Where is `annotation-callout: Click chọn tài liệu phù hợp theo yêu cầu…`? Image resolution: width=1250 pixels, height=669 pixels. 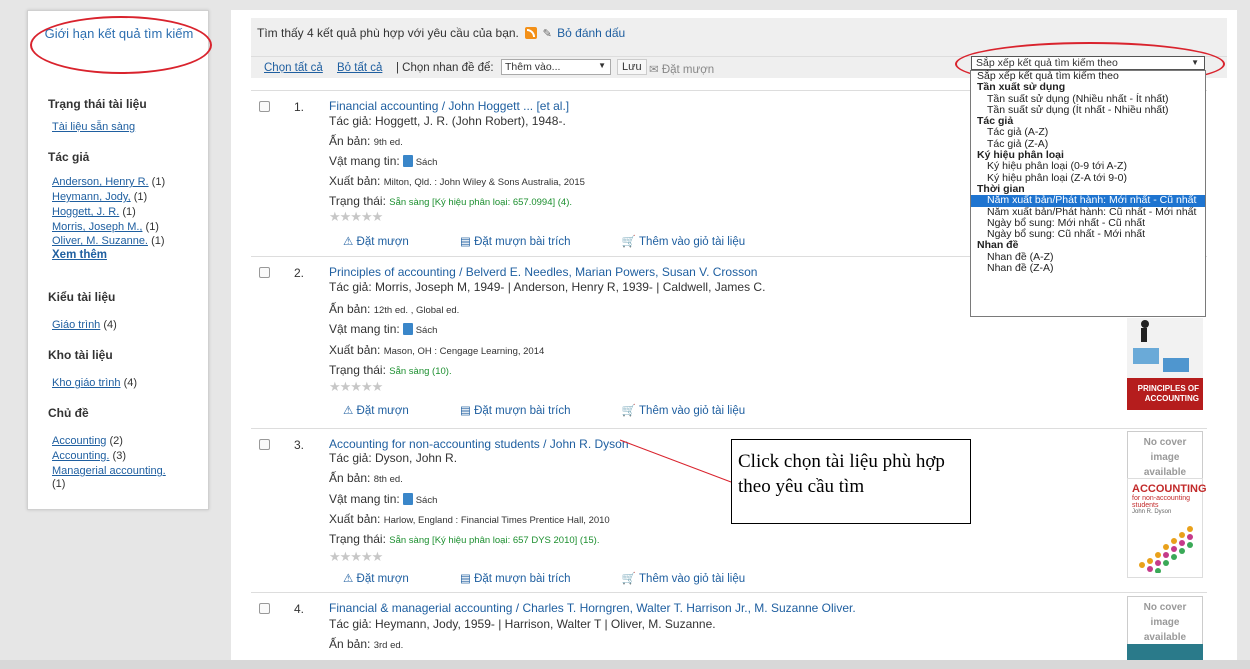
annotation-callout: Click chọn tài liệu phù hợp theo yêu cầu… is located at coordinates (851, 481).